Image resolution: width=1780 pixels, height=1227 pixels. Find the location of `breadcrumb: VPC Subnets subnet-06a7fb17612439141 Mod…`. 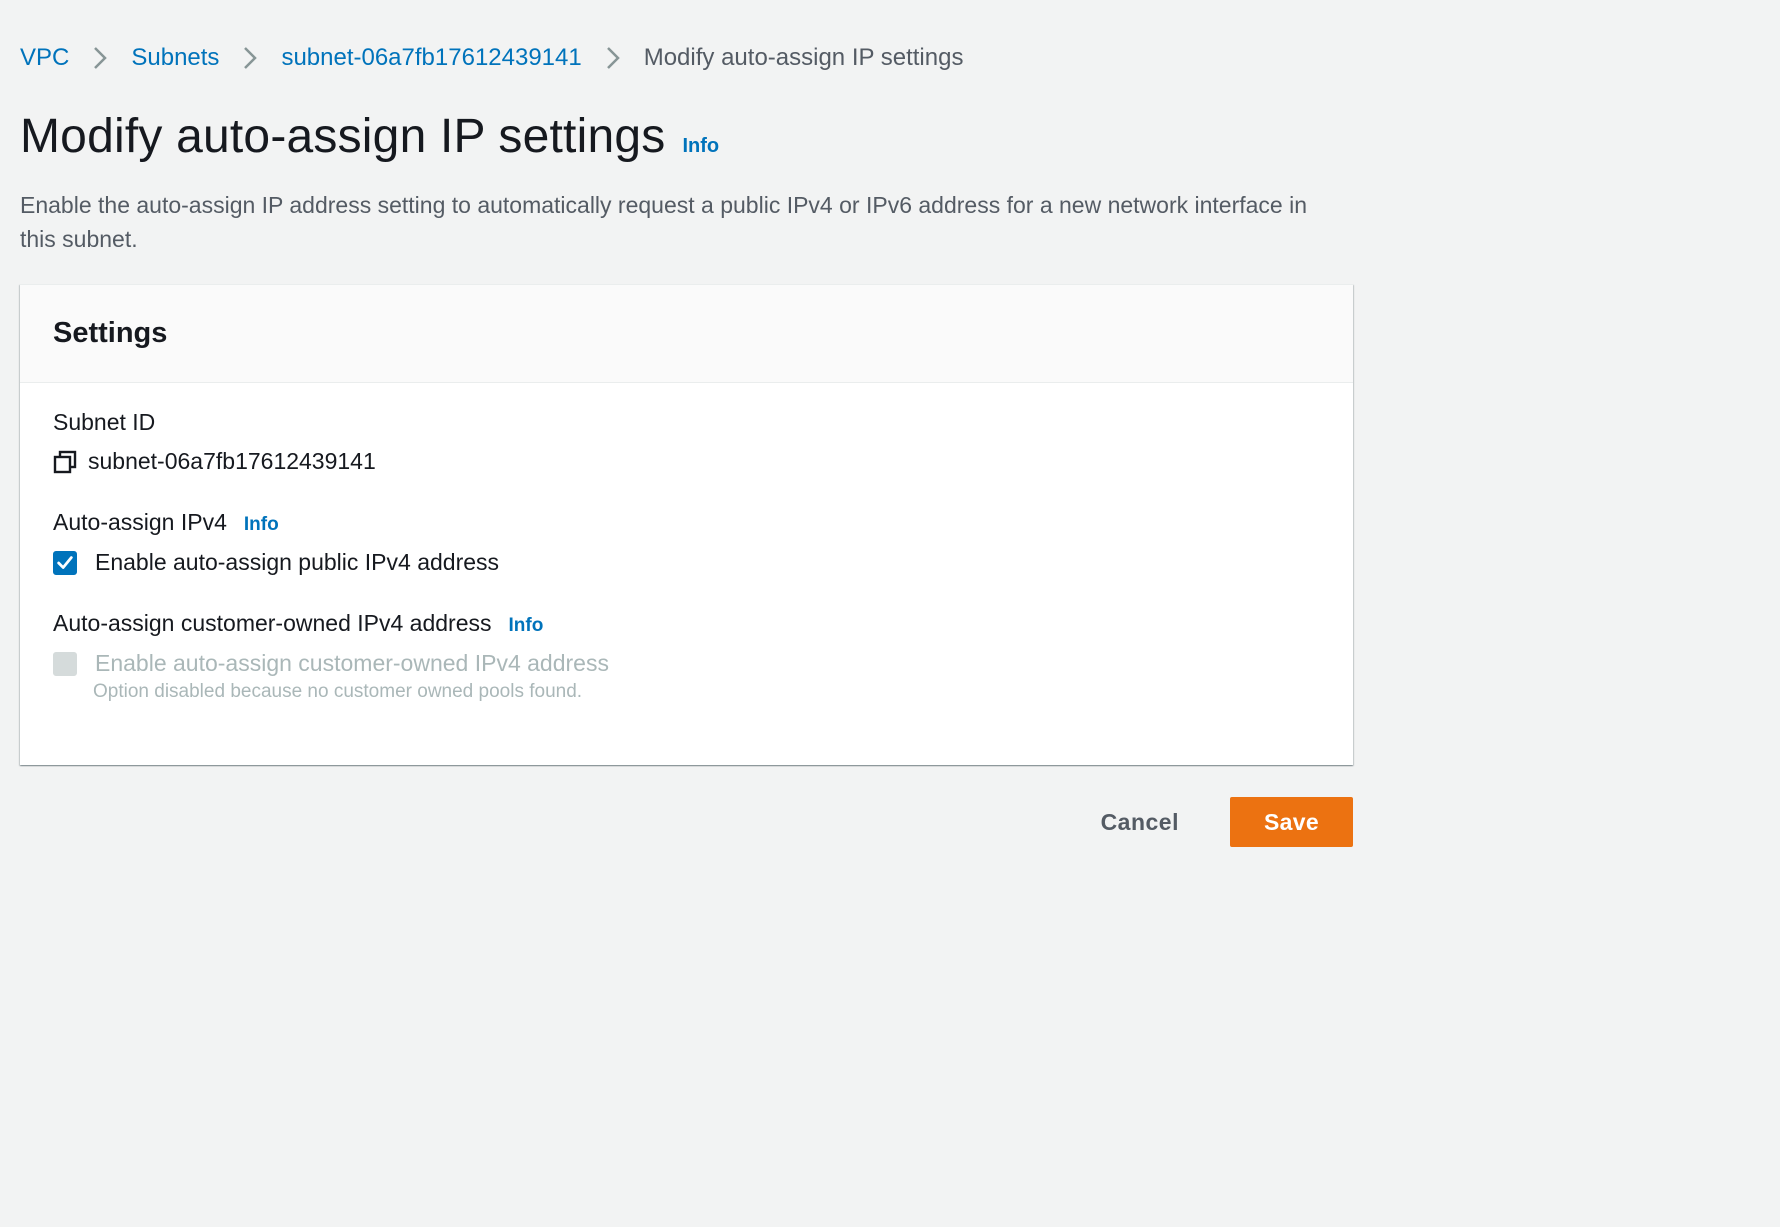

breadcrumb: VPC Subnets subnet-06a7fb17612439141 Mod… is located at coordinates (686, 58).